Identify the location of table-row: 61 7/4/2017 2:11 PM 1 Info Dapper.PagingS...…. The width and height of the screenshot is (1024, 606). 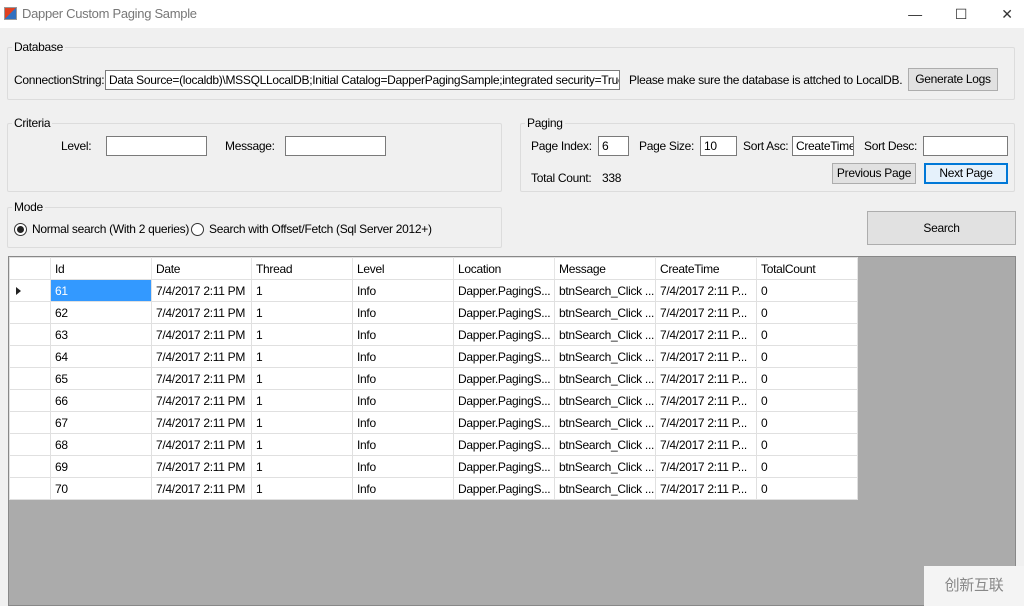
(433, 290).